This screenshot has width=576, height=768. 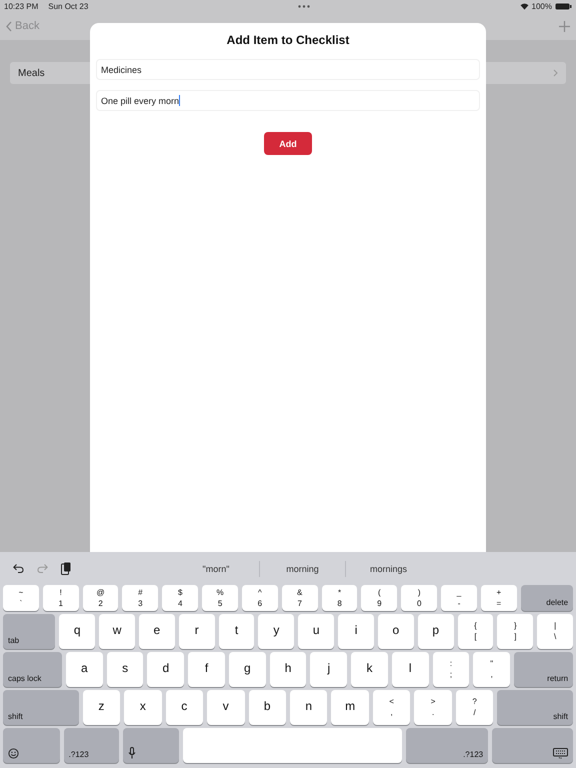 I want to click on chevron-right-icon, so click(x=555, y=73).